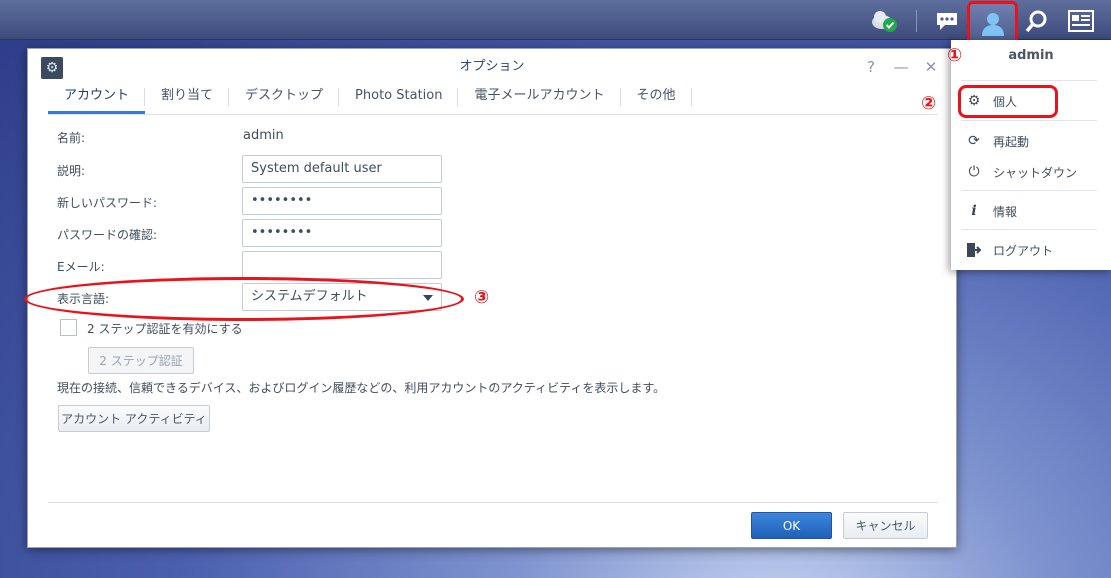 This screenshot has width=1111, height=578. What do you see at coordinates (342, 233) in the screenshot?
I see `confirm-password-input: ••••••••` at bounding box center [342, 233].